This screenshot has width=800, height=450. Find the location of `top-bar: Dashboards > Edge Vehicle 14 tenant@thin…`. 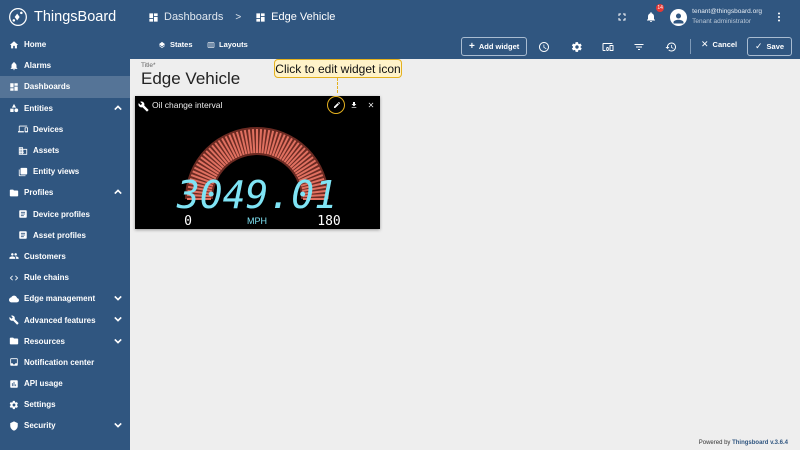

top-bar: Dashboards > Edge Vehicle 14 tenant@thin… is located at coordinates (465, 17).